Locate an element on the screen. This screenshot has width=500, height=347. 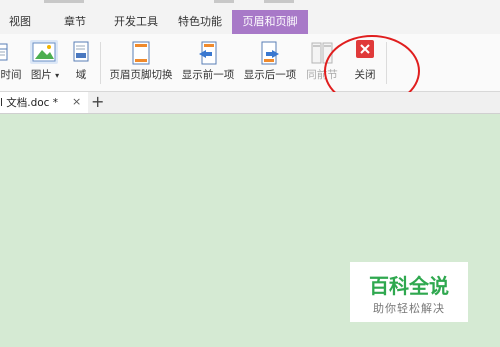
title-strip is located at coordinates (250, 5).